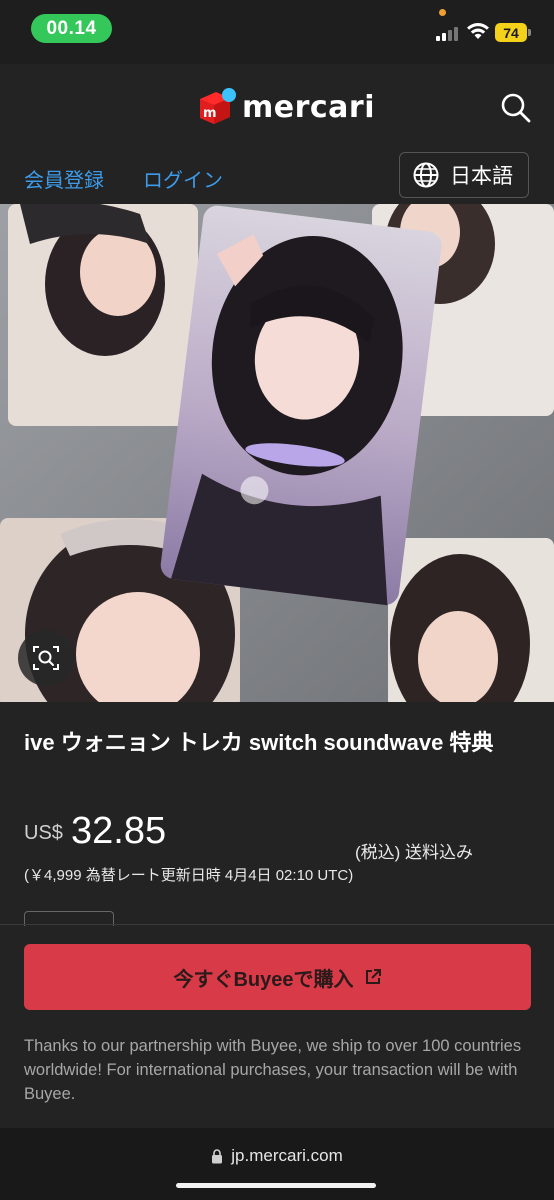 The height and width of the screenshot is (1200, 554). I want to click on price-currency: US$, so click(43, 833).